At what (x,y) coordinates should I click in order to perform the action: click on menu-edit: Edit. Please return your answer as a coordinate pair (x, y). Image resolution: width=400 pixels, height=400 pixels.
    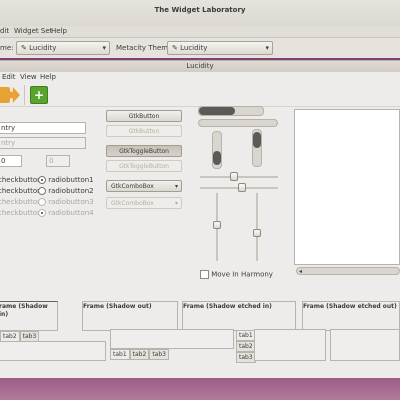
    Looking at the image, I should click on (9, 77).